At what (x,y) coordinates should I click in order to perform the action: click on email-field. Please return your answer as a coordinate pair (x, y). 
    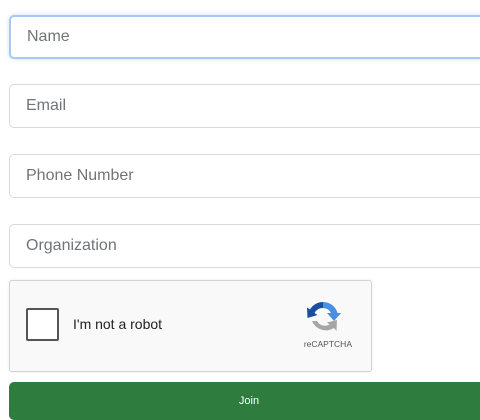
    Looking at the image, I should click on (244, 106).